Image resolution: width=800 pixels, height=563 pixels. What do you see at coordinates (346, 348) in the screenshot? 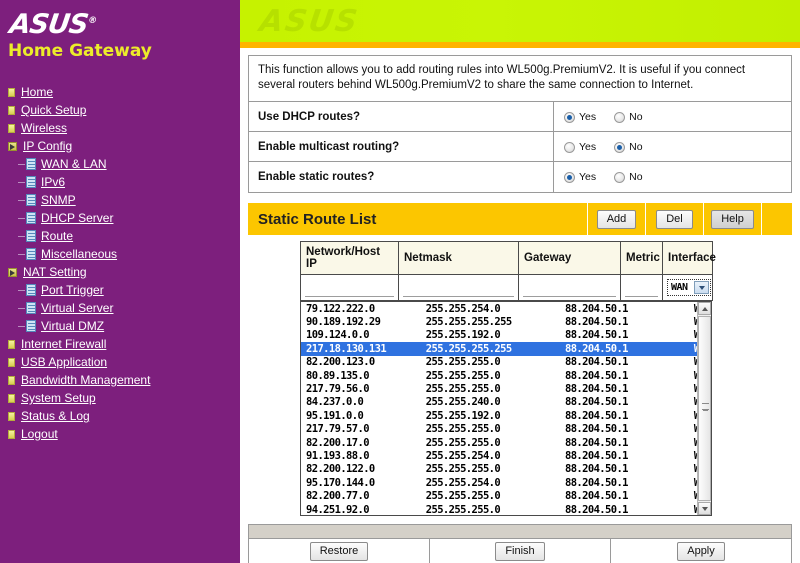
I see `cell-ip: 217.18.130.131` at bounding box center [346, 348].